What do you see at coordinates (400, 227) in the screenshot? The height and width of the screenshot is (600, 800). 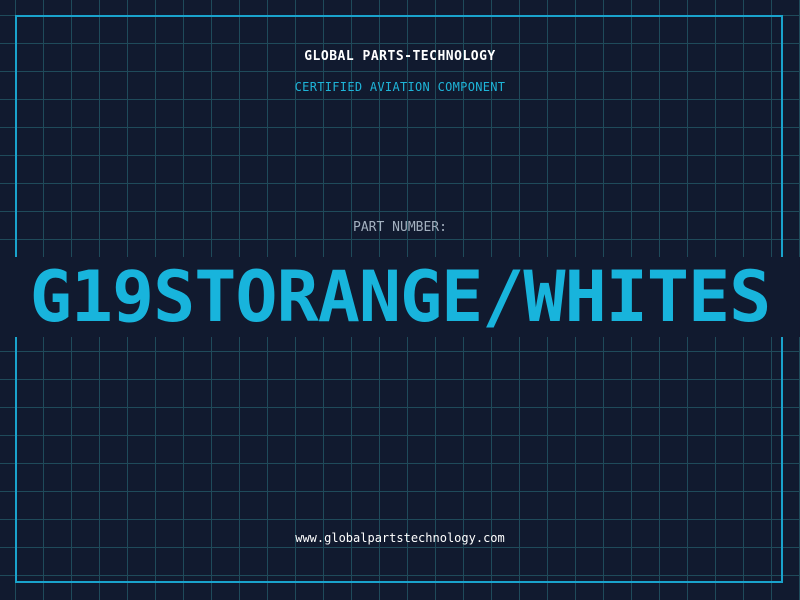 I see `part-number-label: PART NUMBER:` at bounding box center [400, 227].